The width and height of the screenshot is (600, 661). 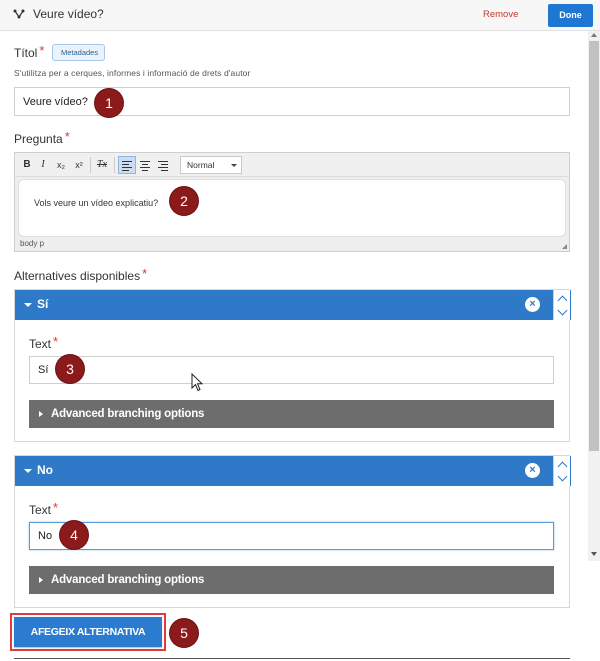 What do you see at coordinates (68, 14) in the screenshot?
I see `dialog-title: Veure vídeo?` at bounding box center [68, 14].